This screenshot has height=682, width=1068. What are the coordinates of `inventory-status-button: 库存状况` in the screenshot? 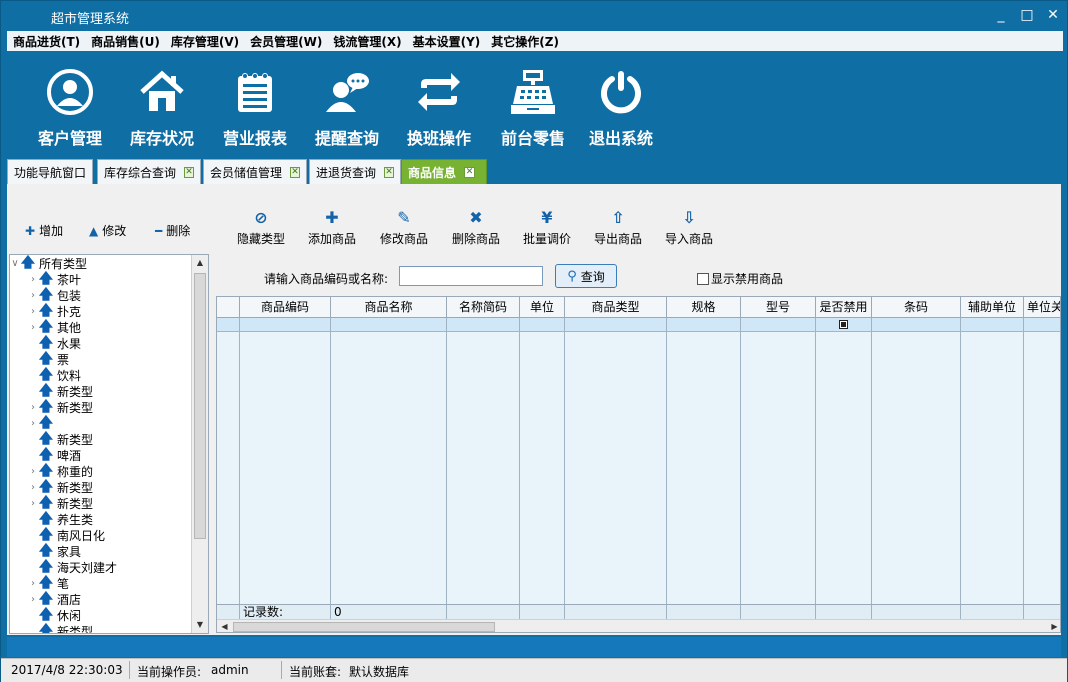 It's located at (162, 110).